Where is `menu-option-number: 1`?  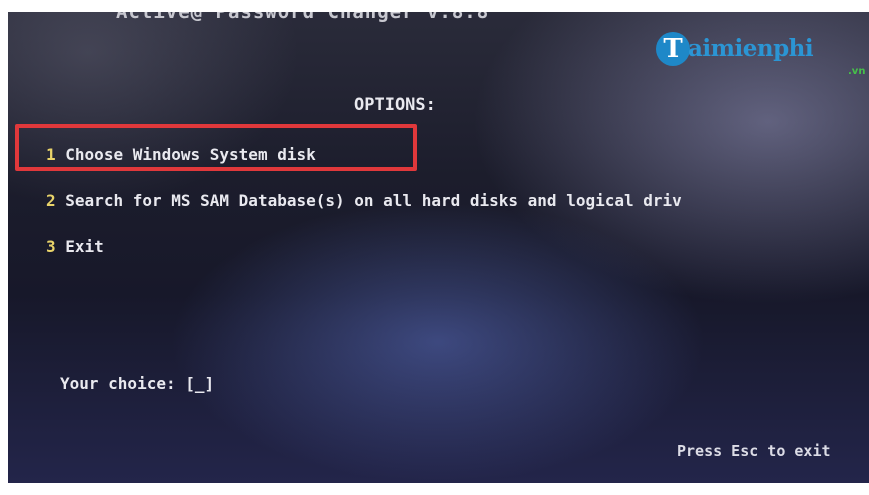
menu-option-number: 1 is located at coordinates (51, 154).